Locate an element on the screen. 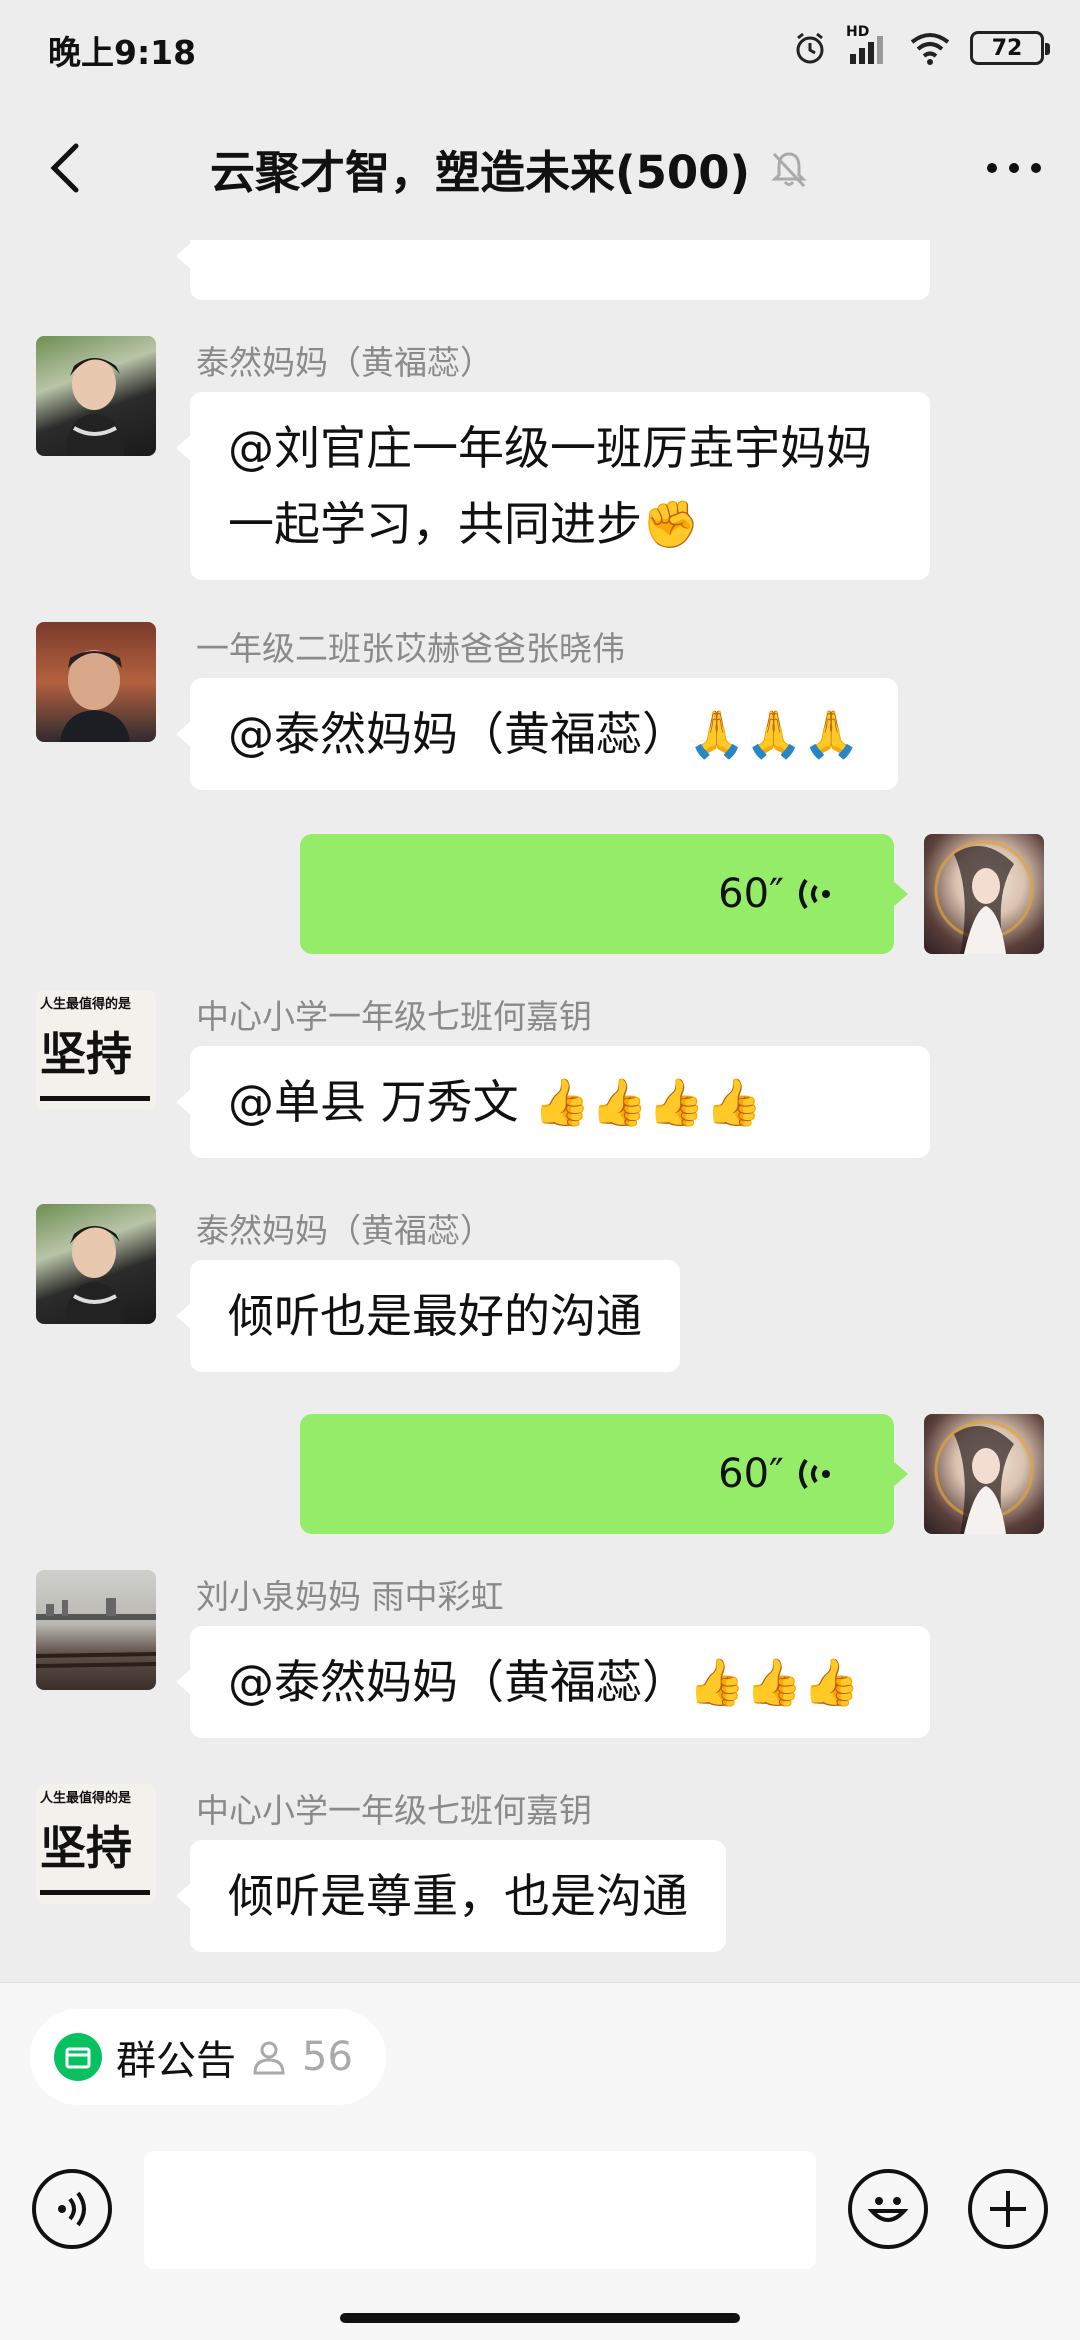 The height and width of the screenshot is (2340, 1080). message-bubble: @泰然妈妈（黄福蕊）🙏🙏🙏 is located at coordinates (537, 734).